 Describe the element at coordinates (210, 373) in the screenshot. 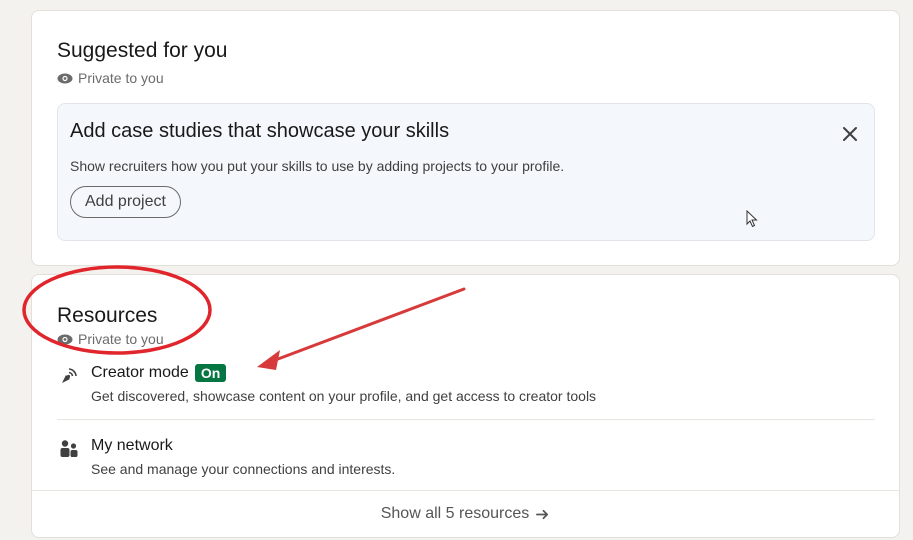

I see `status-badge: On` at that location.